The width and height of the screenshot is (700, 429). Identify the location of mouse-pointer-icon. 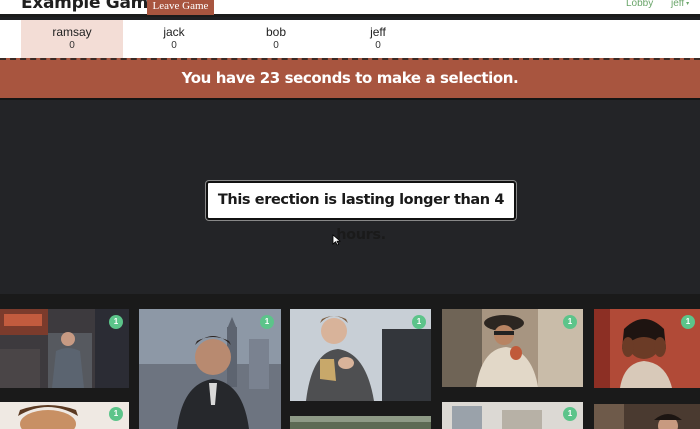
(336, 240).